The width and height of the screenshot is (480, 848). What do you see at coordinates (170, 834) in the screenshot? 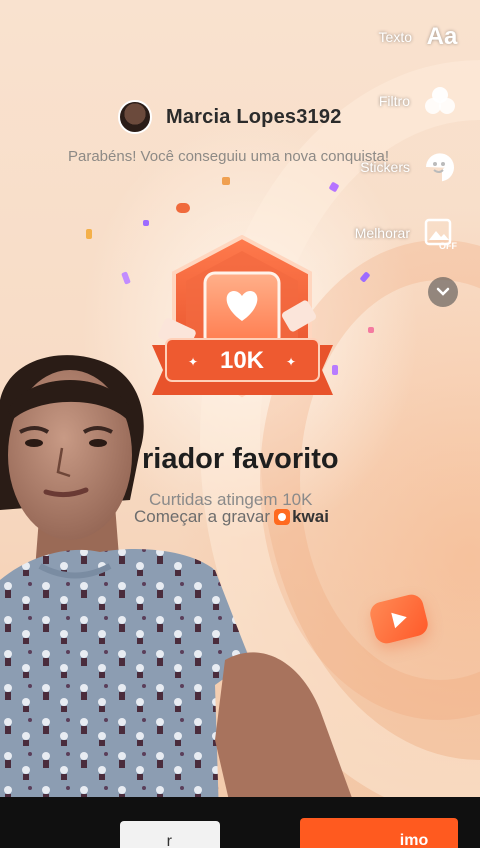
I see `secondary-button: r` at bounding box center [170, 834].